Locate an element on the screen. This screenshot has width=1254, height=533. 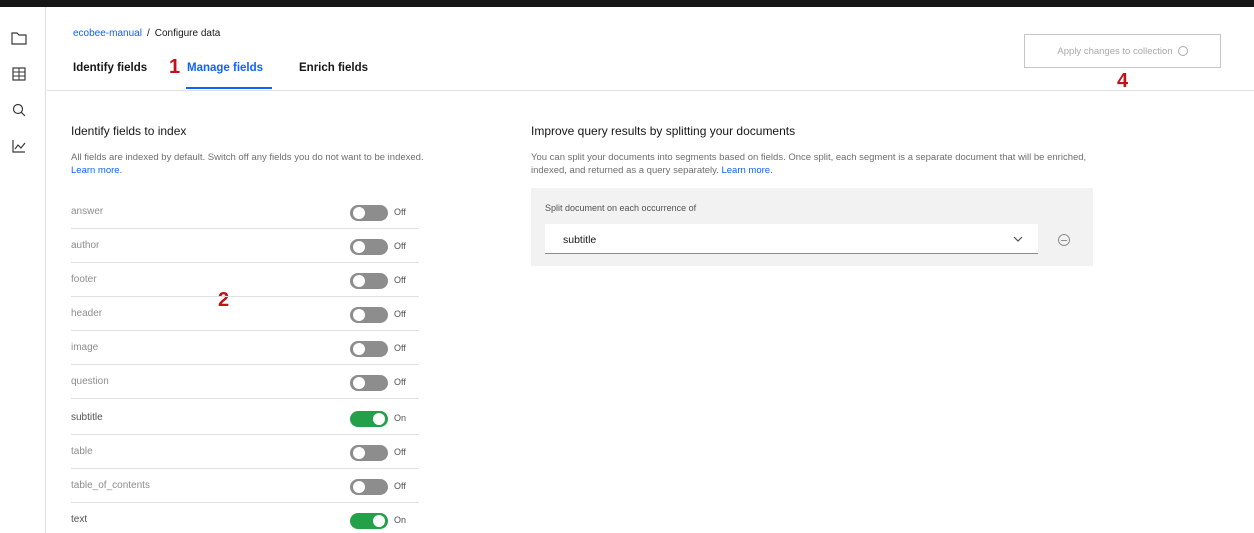
data-table-icon is located at coordinates (19, 74).